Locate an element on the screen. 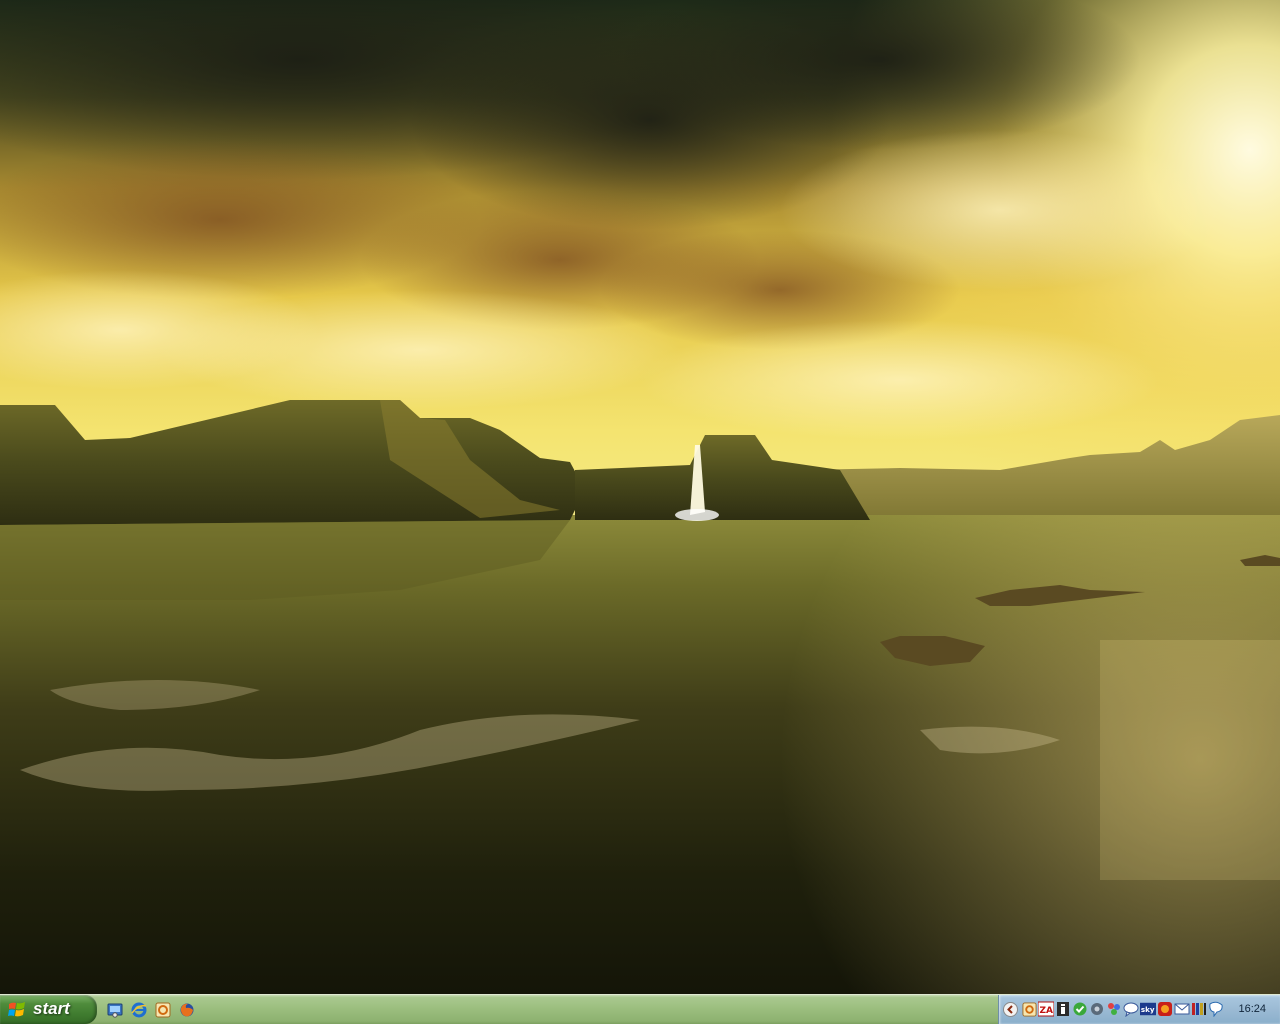  speech-icon is located at coordinates (1216, 1009).